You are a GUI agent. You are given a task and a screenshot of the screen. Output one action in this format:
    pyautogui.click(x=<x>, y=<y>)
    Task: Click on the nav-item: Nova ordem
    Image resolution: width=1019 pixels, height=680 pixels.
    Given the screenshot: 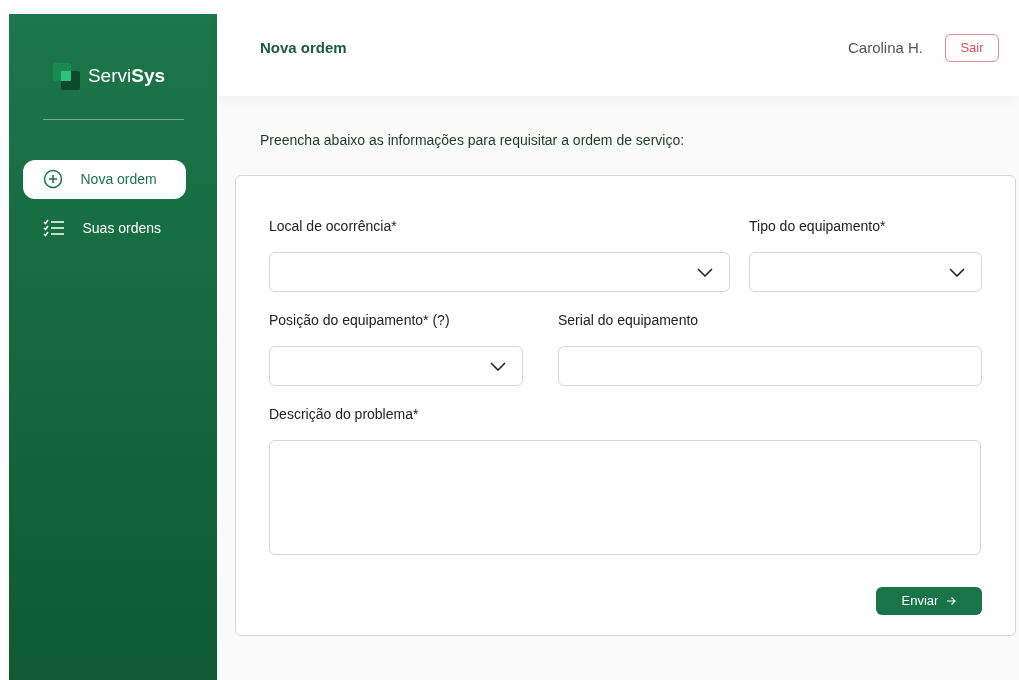 What is the action you would take?
    pyautogui.click(x=104, y=179)
    